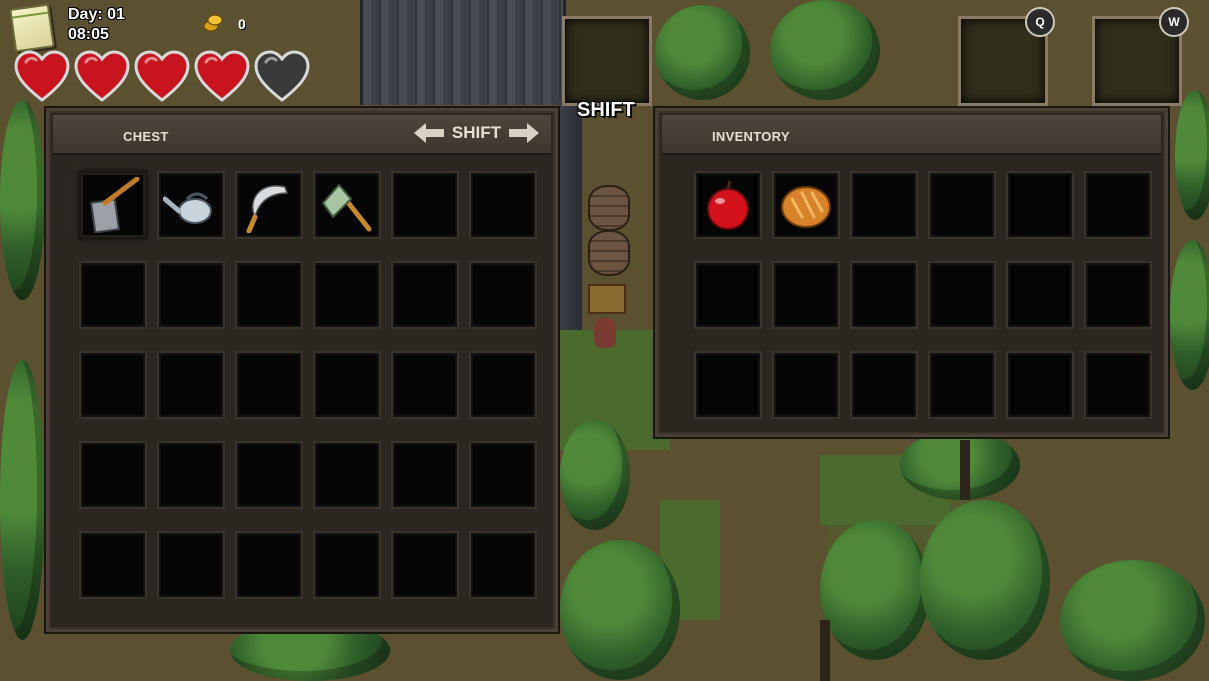  I want to click on chest-panel-header: CHEST SHIFT, so click(302, 135).